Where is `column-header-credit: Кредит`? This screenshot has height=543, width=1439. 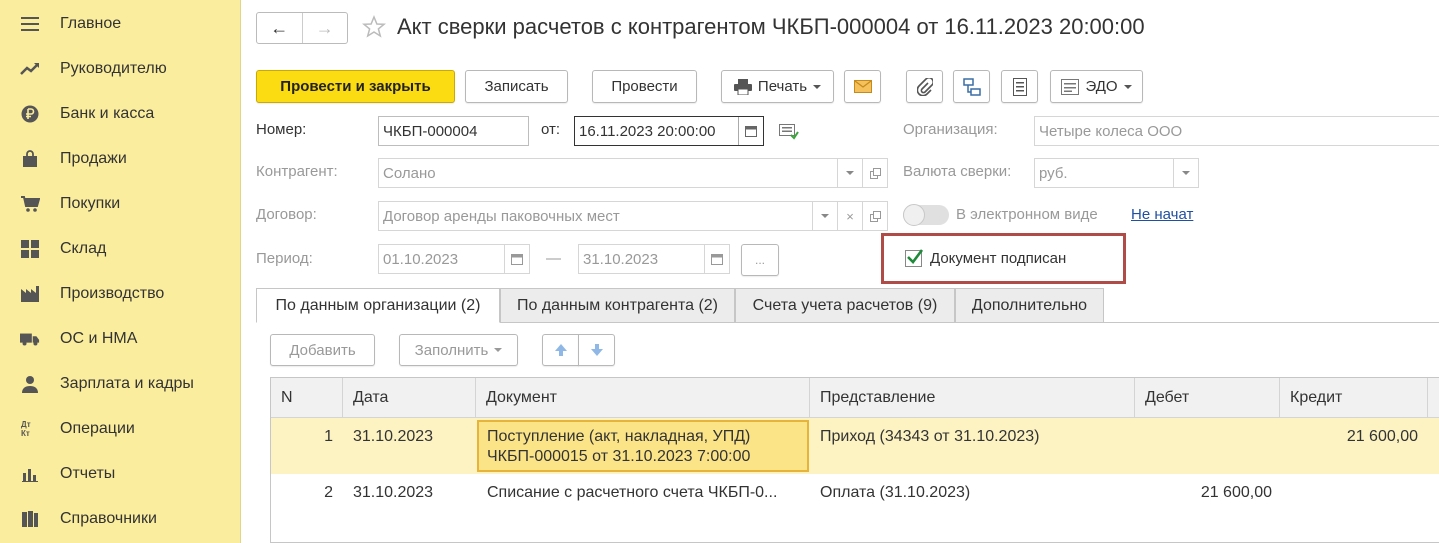 column-header-credit: Кредит is located at coordinates (1354, 398).